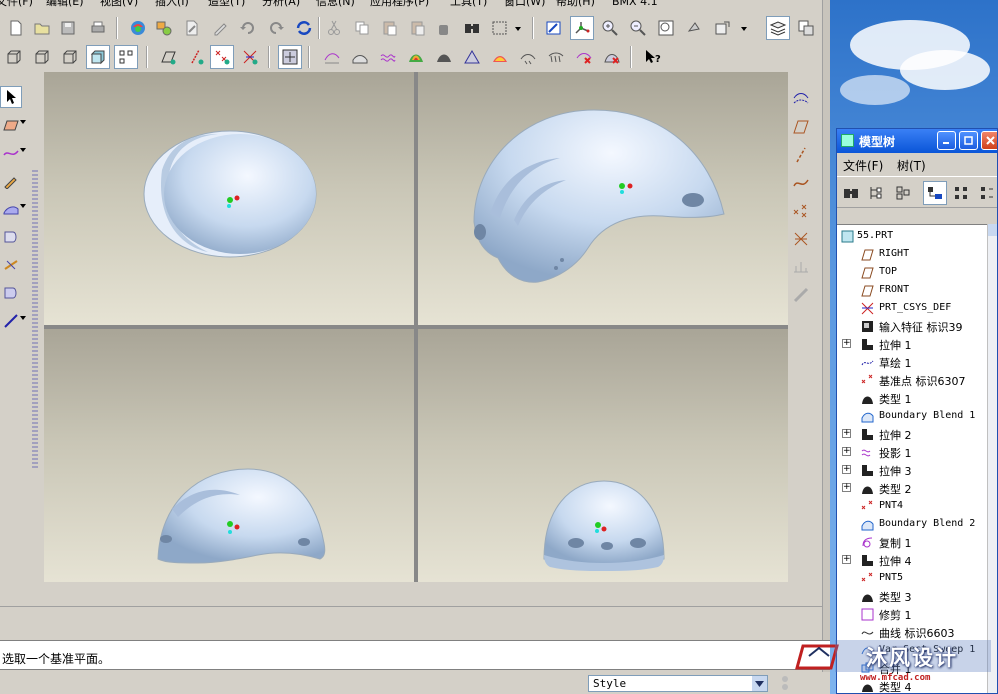 Image resolution: width=998 pixels, height=694 pixels. I want to click on style-surface-button, so click(332, 57).